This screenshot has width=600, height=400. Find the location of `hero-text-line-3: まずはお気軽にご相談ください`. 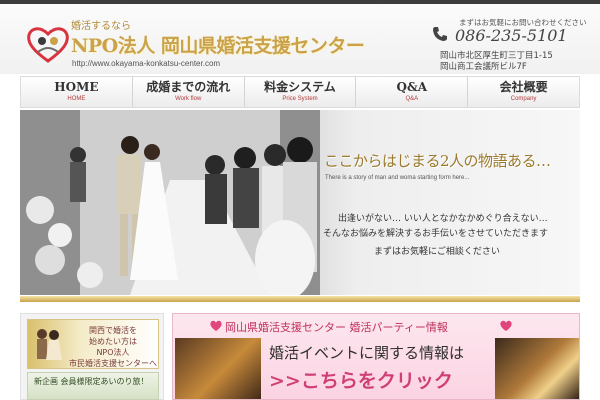

hero-text-line-3: まずはお気軽にご相談ください is located at coordinates (437, 252).